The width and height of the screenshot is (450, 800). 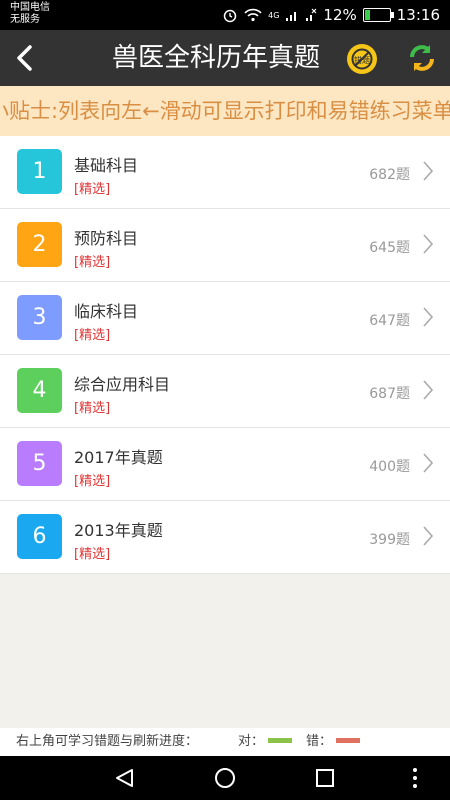 I want to click on wrong-questions-icon: 错题, so click(x=362, y=59).